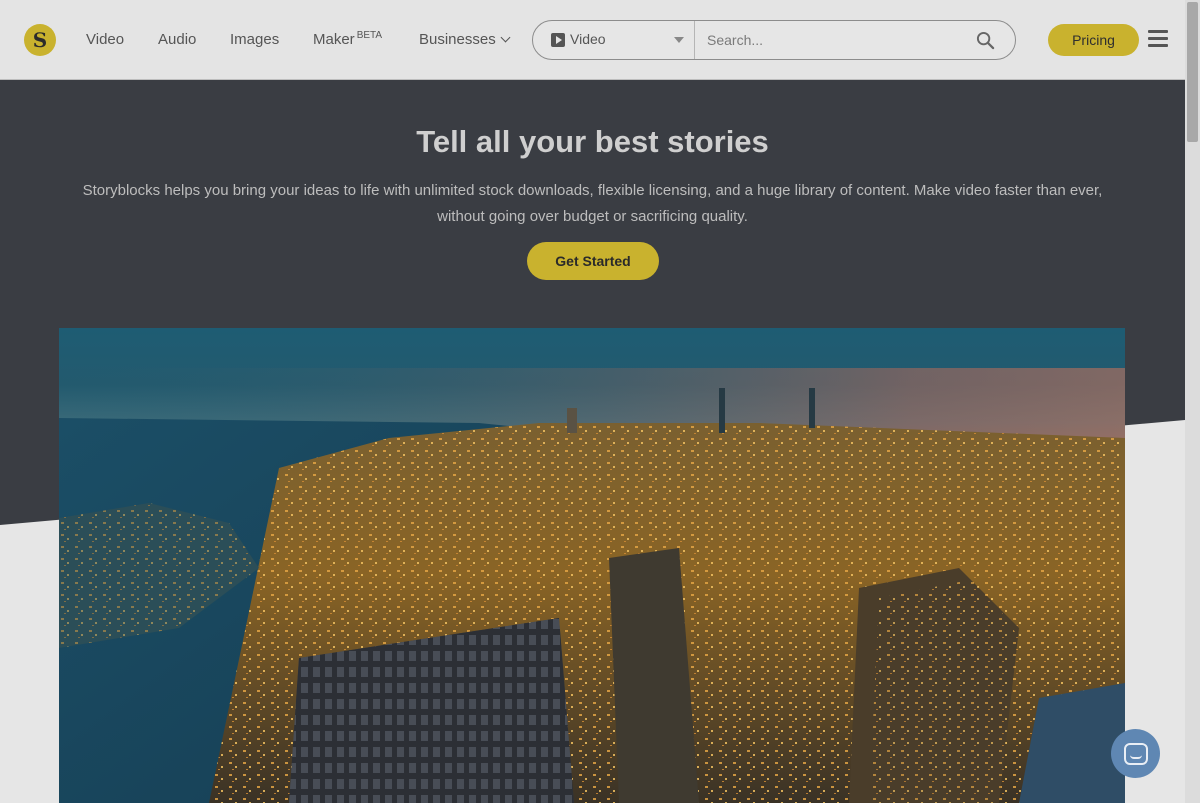  What do you see at coordinates (593, 261) in the screenshot?
I see `get-started-button: Get Started` at bounding box center [593, 261].